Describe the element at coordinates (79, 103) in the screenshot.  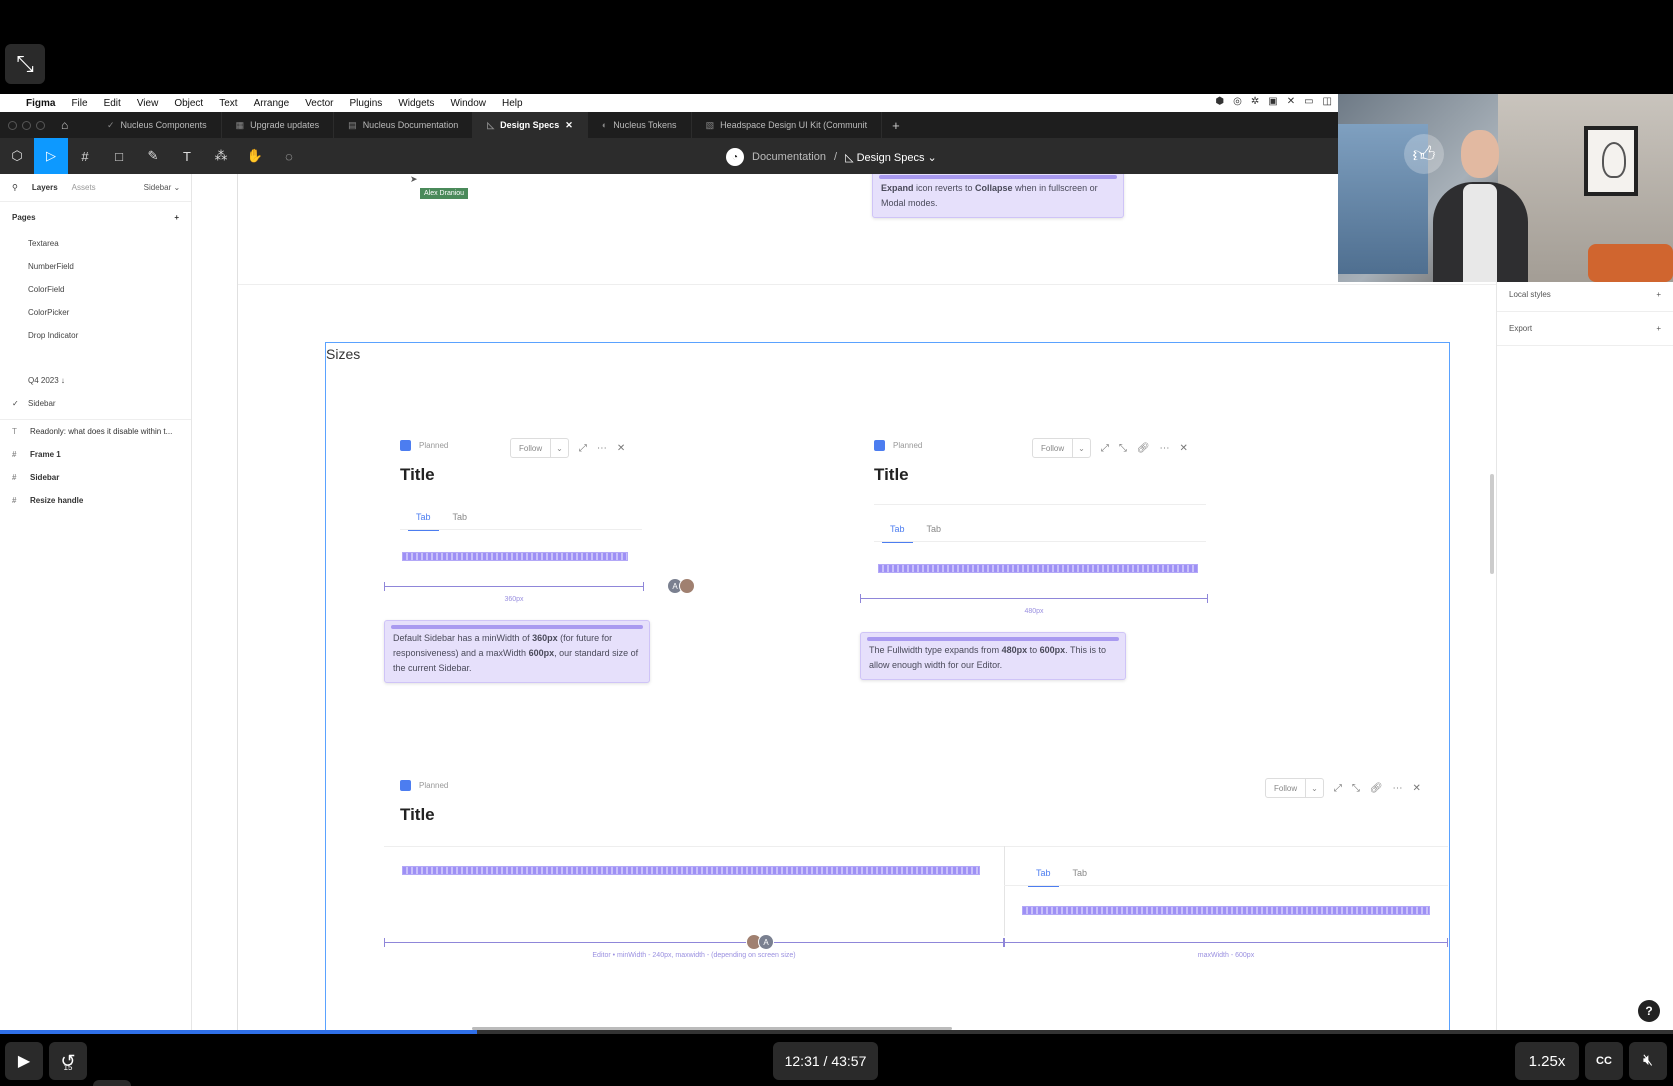
I see `menu-file: File` at that location.